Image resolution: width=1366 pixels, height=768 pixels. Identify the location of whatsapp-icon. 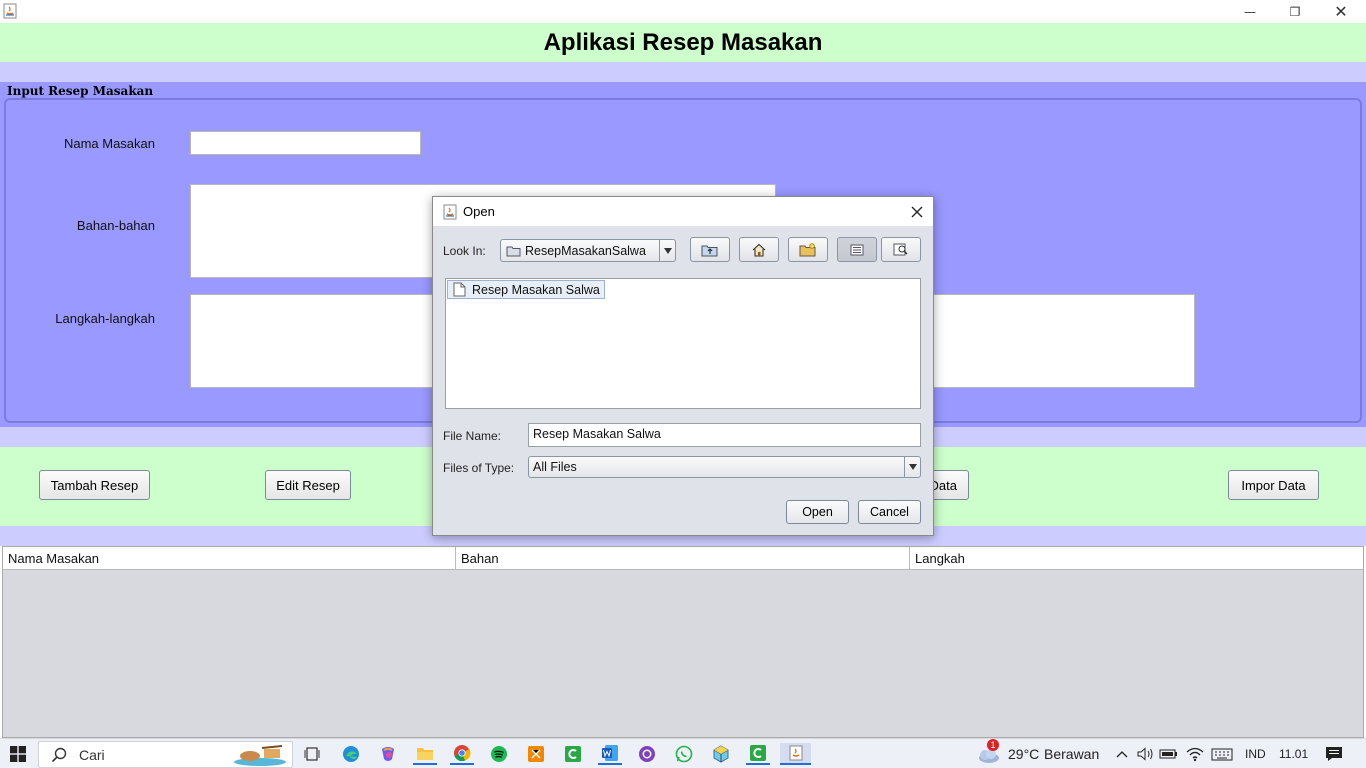
(684, 754).